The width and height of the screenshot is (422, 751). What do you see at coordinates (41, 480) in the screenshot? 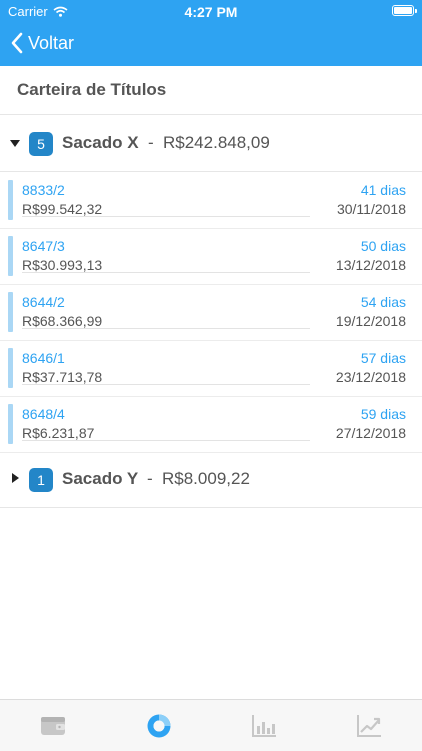
I see `count-badge: 1` at bounding box center [41, 480].